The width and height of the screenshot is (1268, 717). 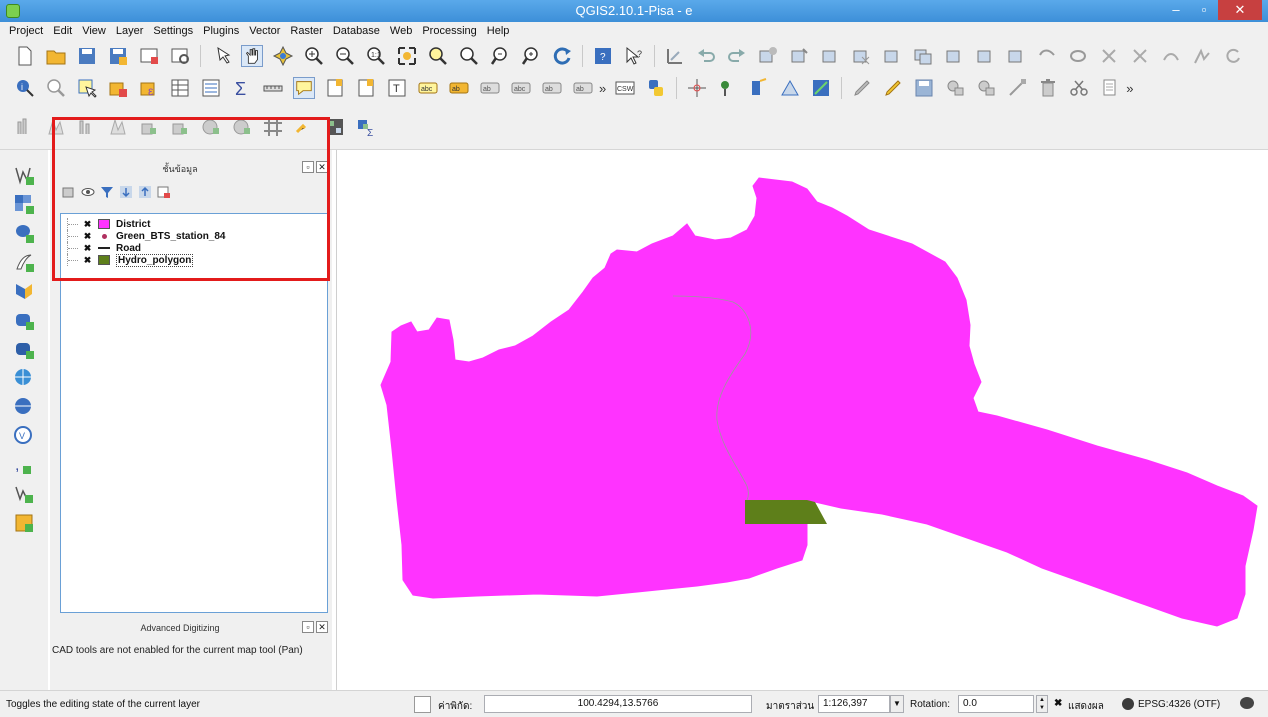 I want to click on reshape-features-icon, so click(x=1140, y=56).